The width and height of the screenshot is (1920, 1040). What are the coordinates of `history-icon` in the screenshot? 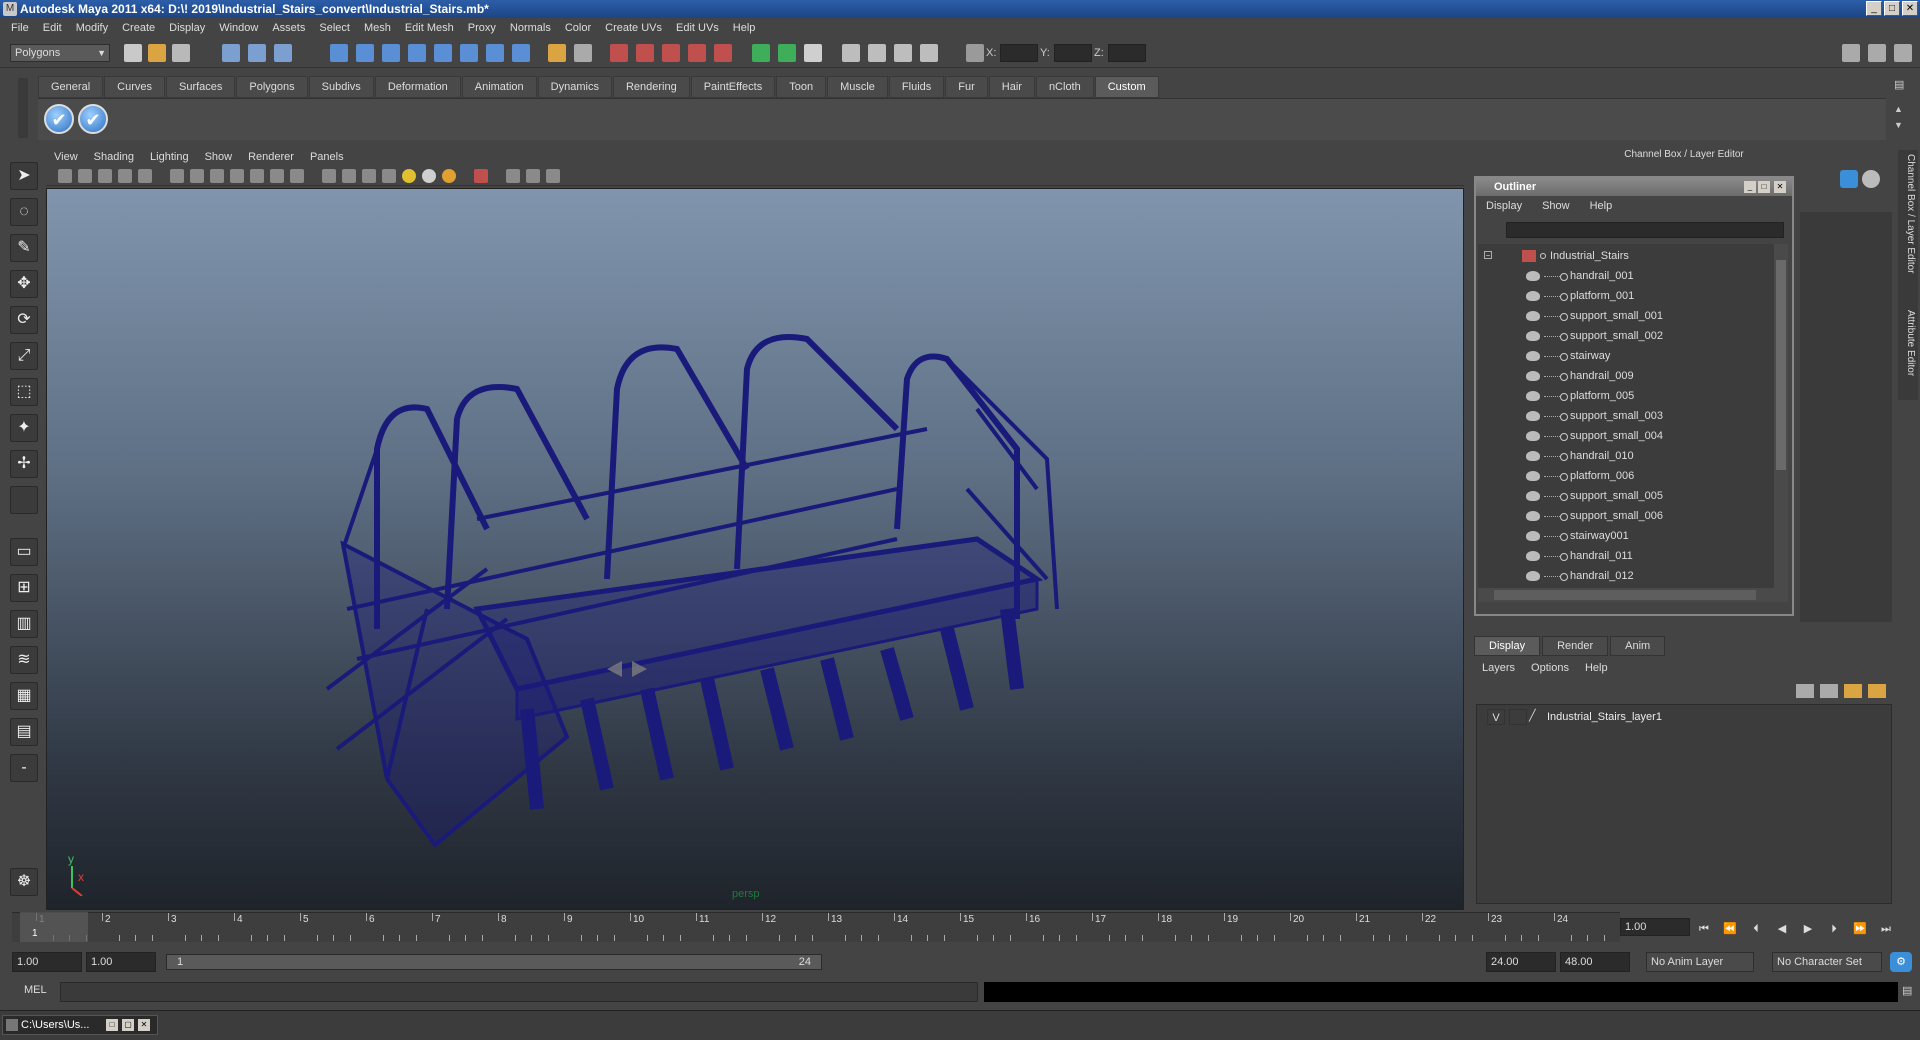 It's located at (469, 53).